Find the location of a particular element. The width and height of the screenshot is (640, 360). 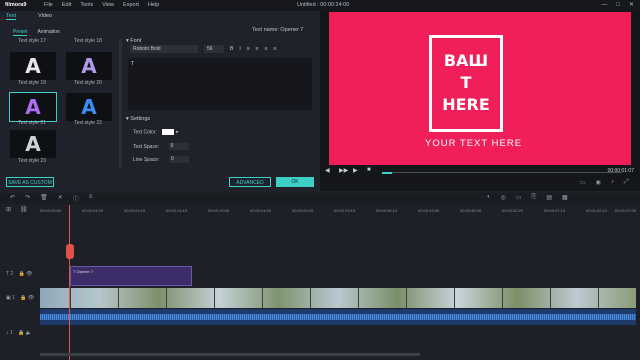

ruler-tick: 00:01:02:10 is located at coordinates (597, 210).